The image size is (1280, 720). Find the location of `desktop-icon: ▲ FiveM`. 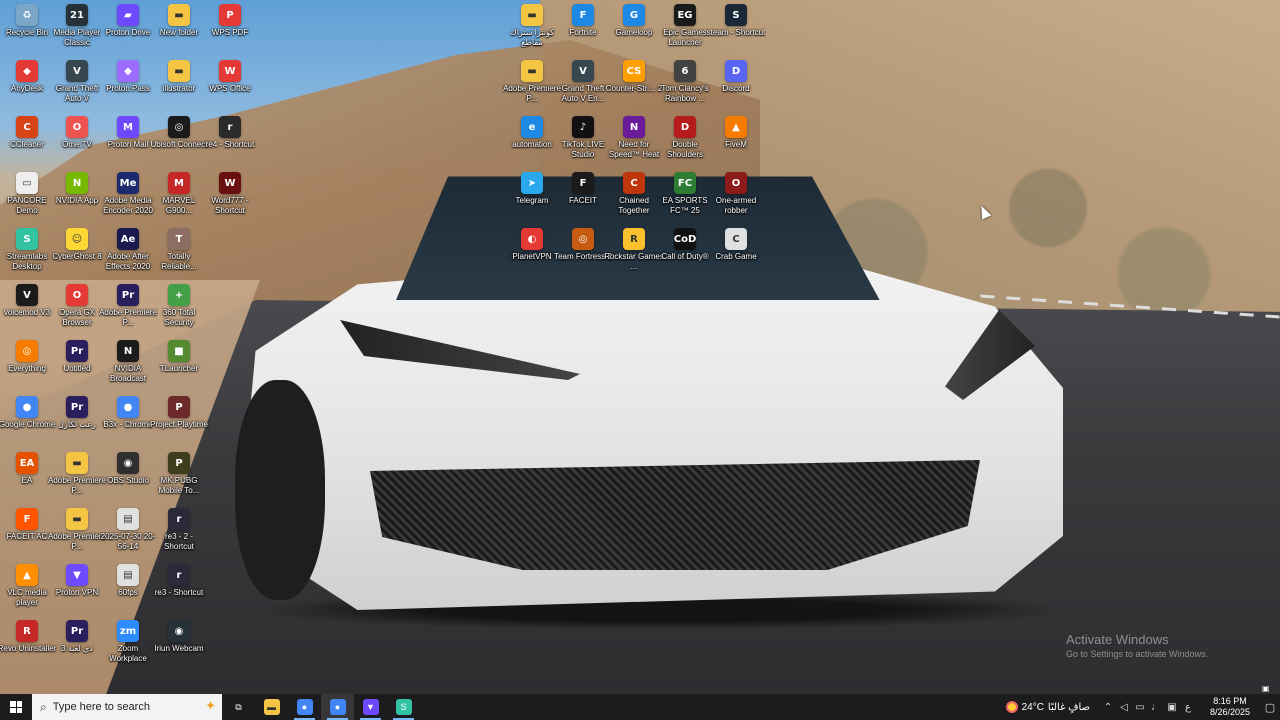

desktop-icon: ▲ FiveM is located at coordinates (736, 144).